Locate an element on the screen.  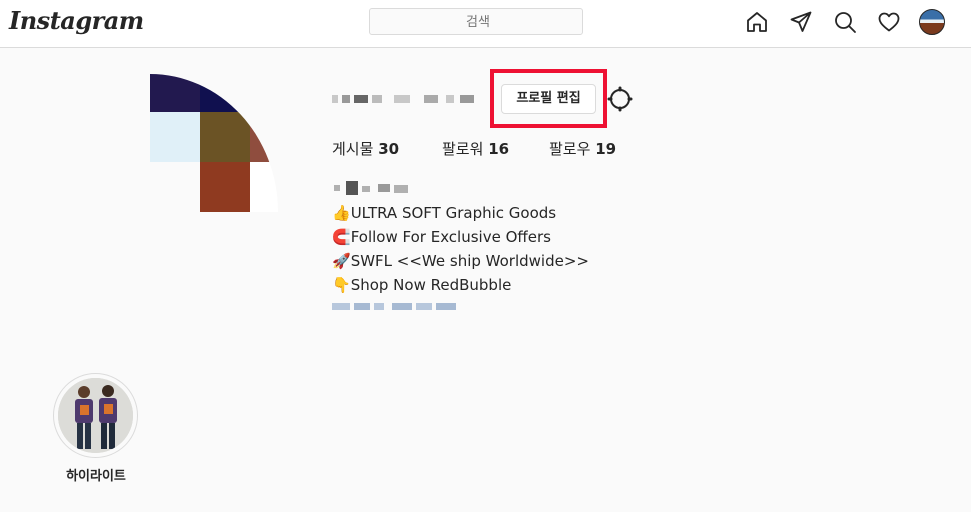
bio-line-text: ULTRA SOFT Graphic Goods is located at coordinates (453, 213).